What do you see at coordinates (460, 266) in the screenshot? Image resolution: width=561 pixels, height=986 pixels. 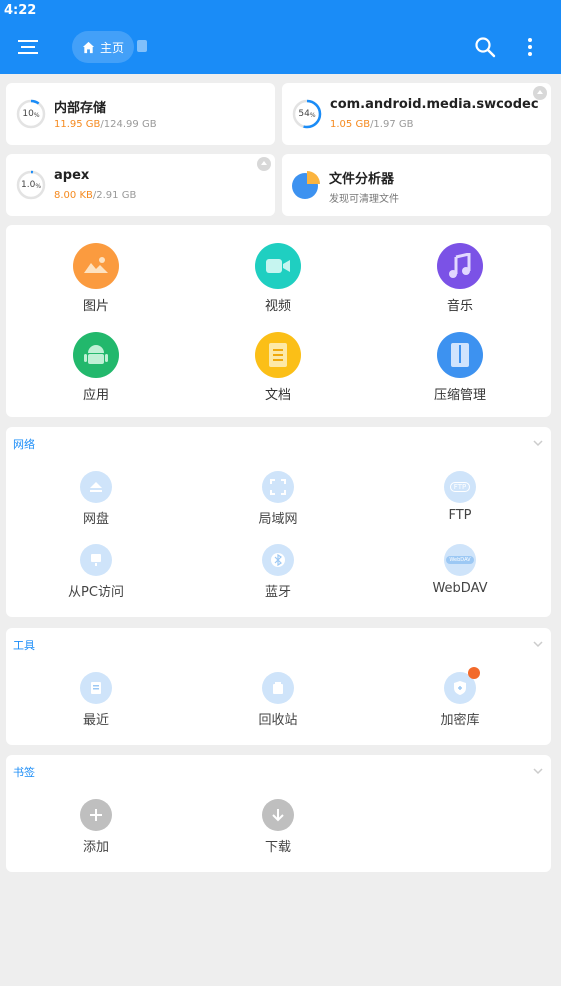 I see `music-icon` at bounding box center [460, 266].